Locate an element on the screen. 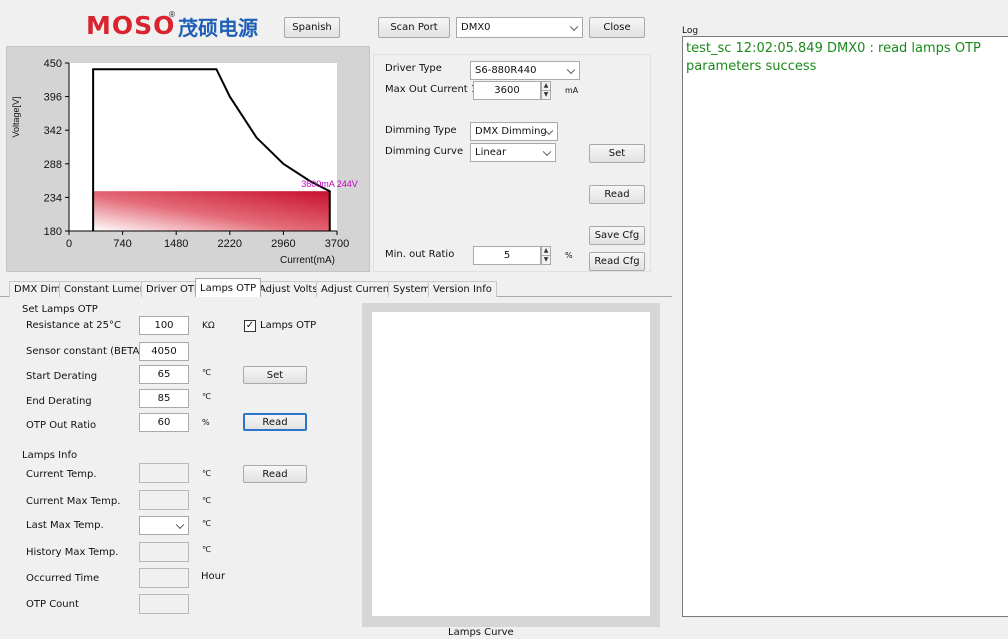 The width and height of the screenshot is (1008, 639). start-derating-label: Start Derating is located at coordinates (62, 376).